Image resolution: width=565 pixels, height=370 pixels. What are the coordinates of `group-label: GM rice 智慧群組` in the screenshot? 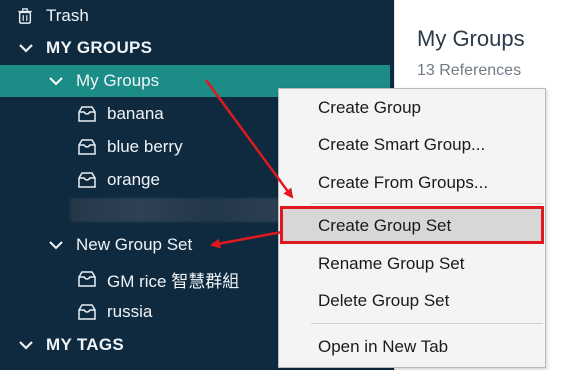 It's located at (173, 281).